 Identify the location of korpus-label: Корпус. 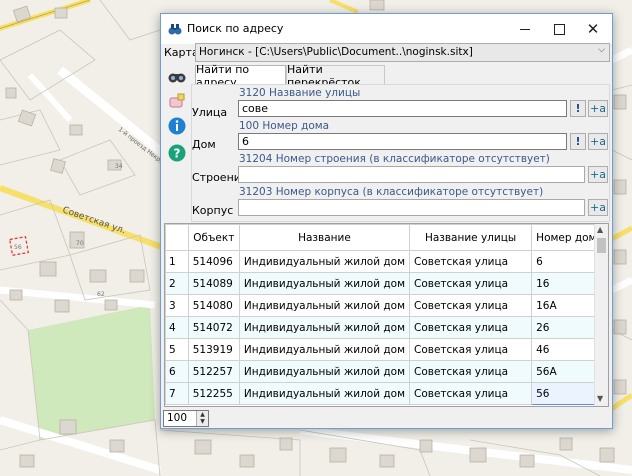
(213, 210).